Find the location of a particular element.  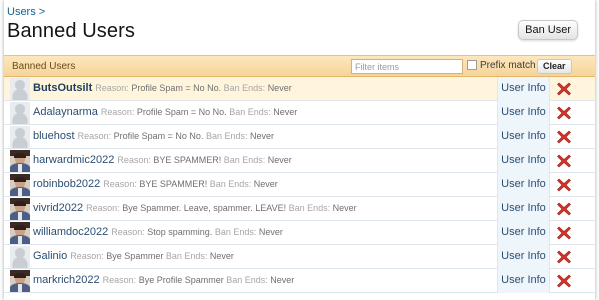

username-link: robinbob2022 is located at coordinates (66, 184).